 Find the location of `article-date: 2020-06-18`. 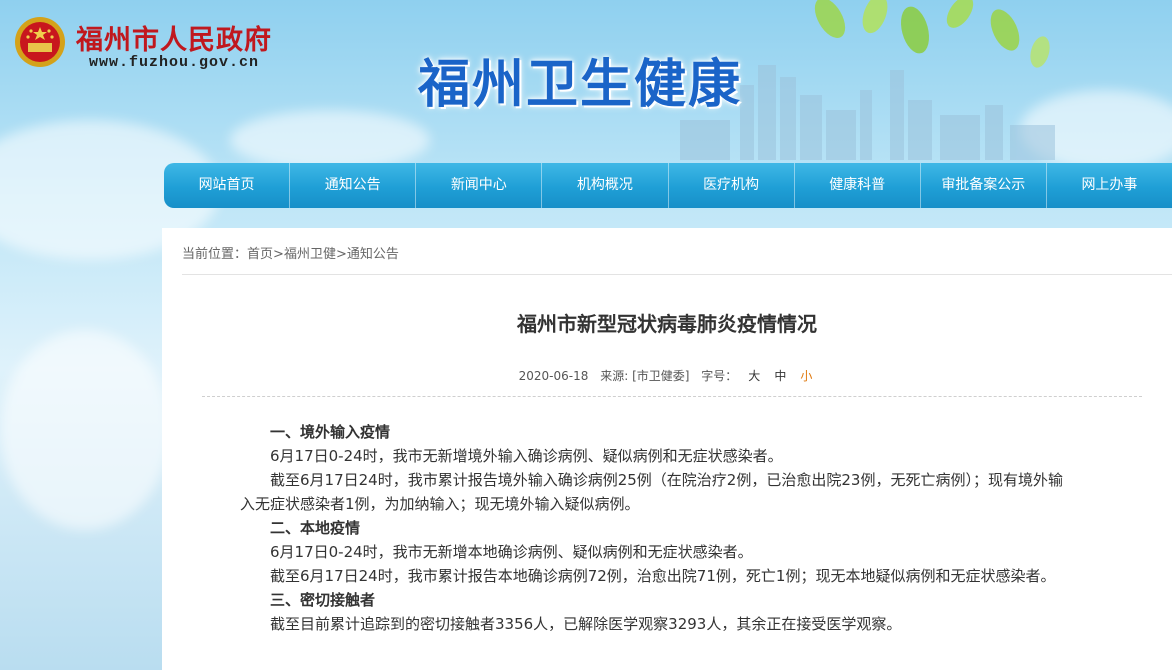

article-date: 2020-06-18 is located at coordinates (553, 376).